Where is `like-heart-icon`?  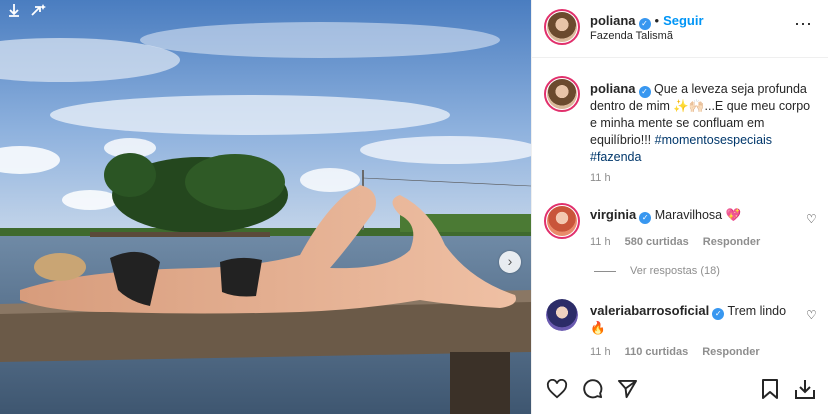 like-heart-icon is located at coordinates (557, 388).